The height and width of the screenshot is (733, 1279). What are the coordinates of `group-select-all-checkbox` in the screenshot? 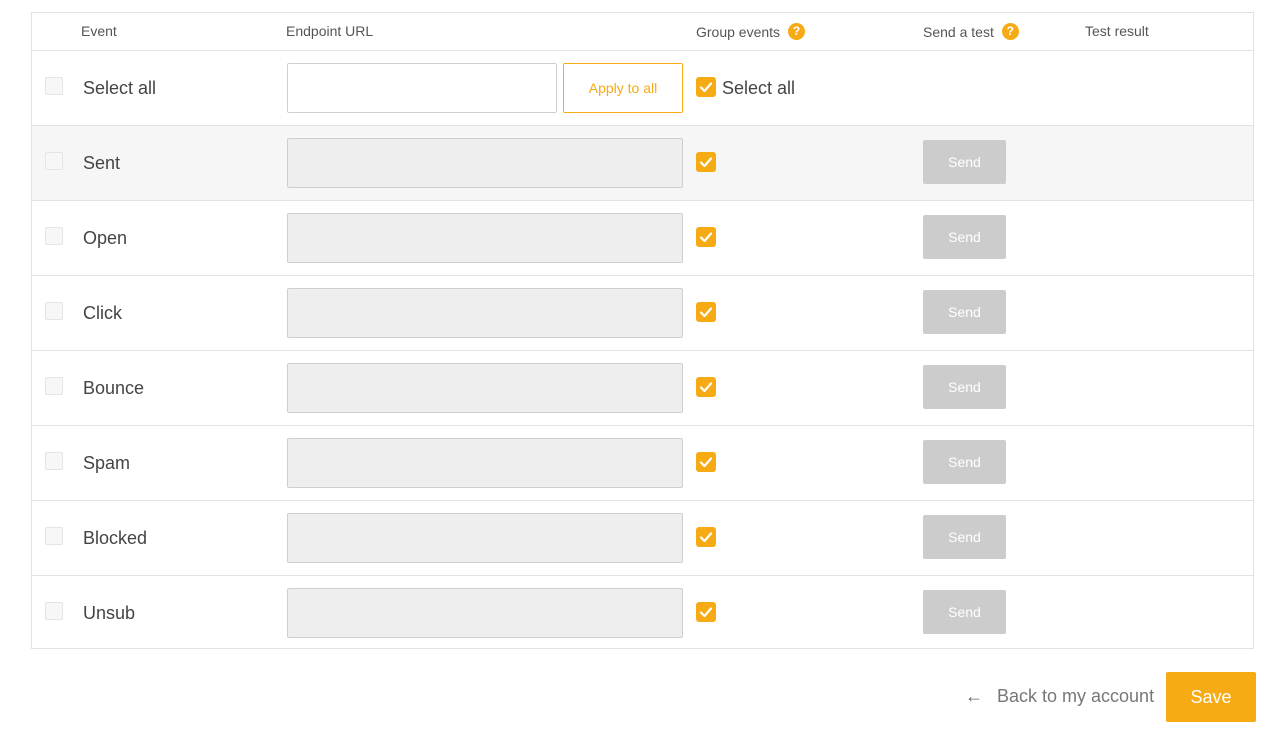 It's located at (706, 87).